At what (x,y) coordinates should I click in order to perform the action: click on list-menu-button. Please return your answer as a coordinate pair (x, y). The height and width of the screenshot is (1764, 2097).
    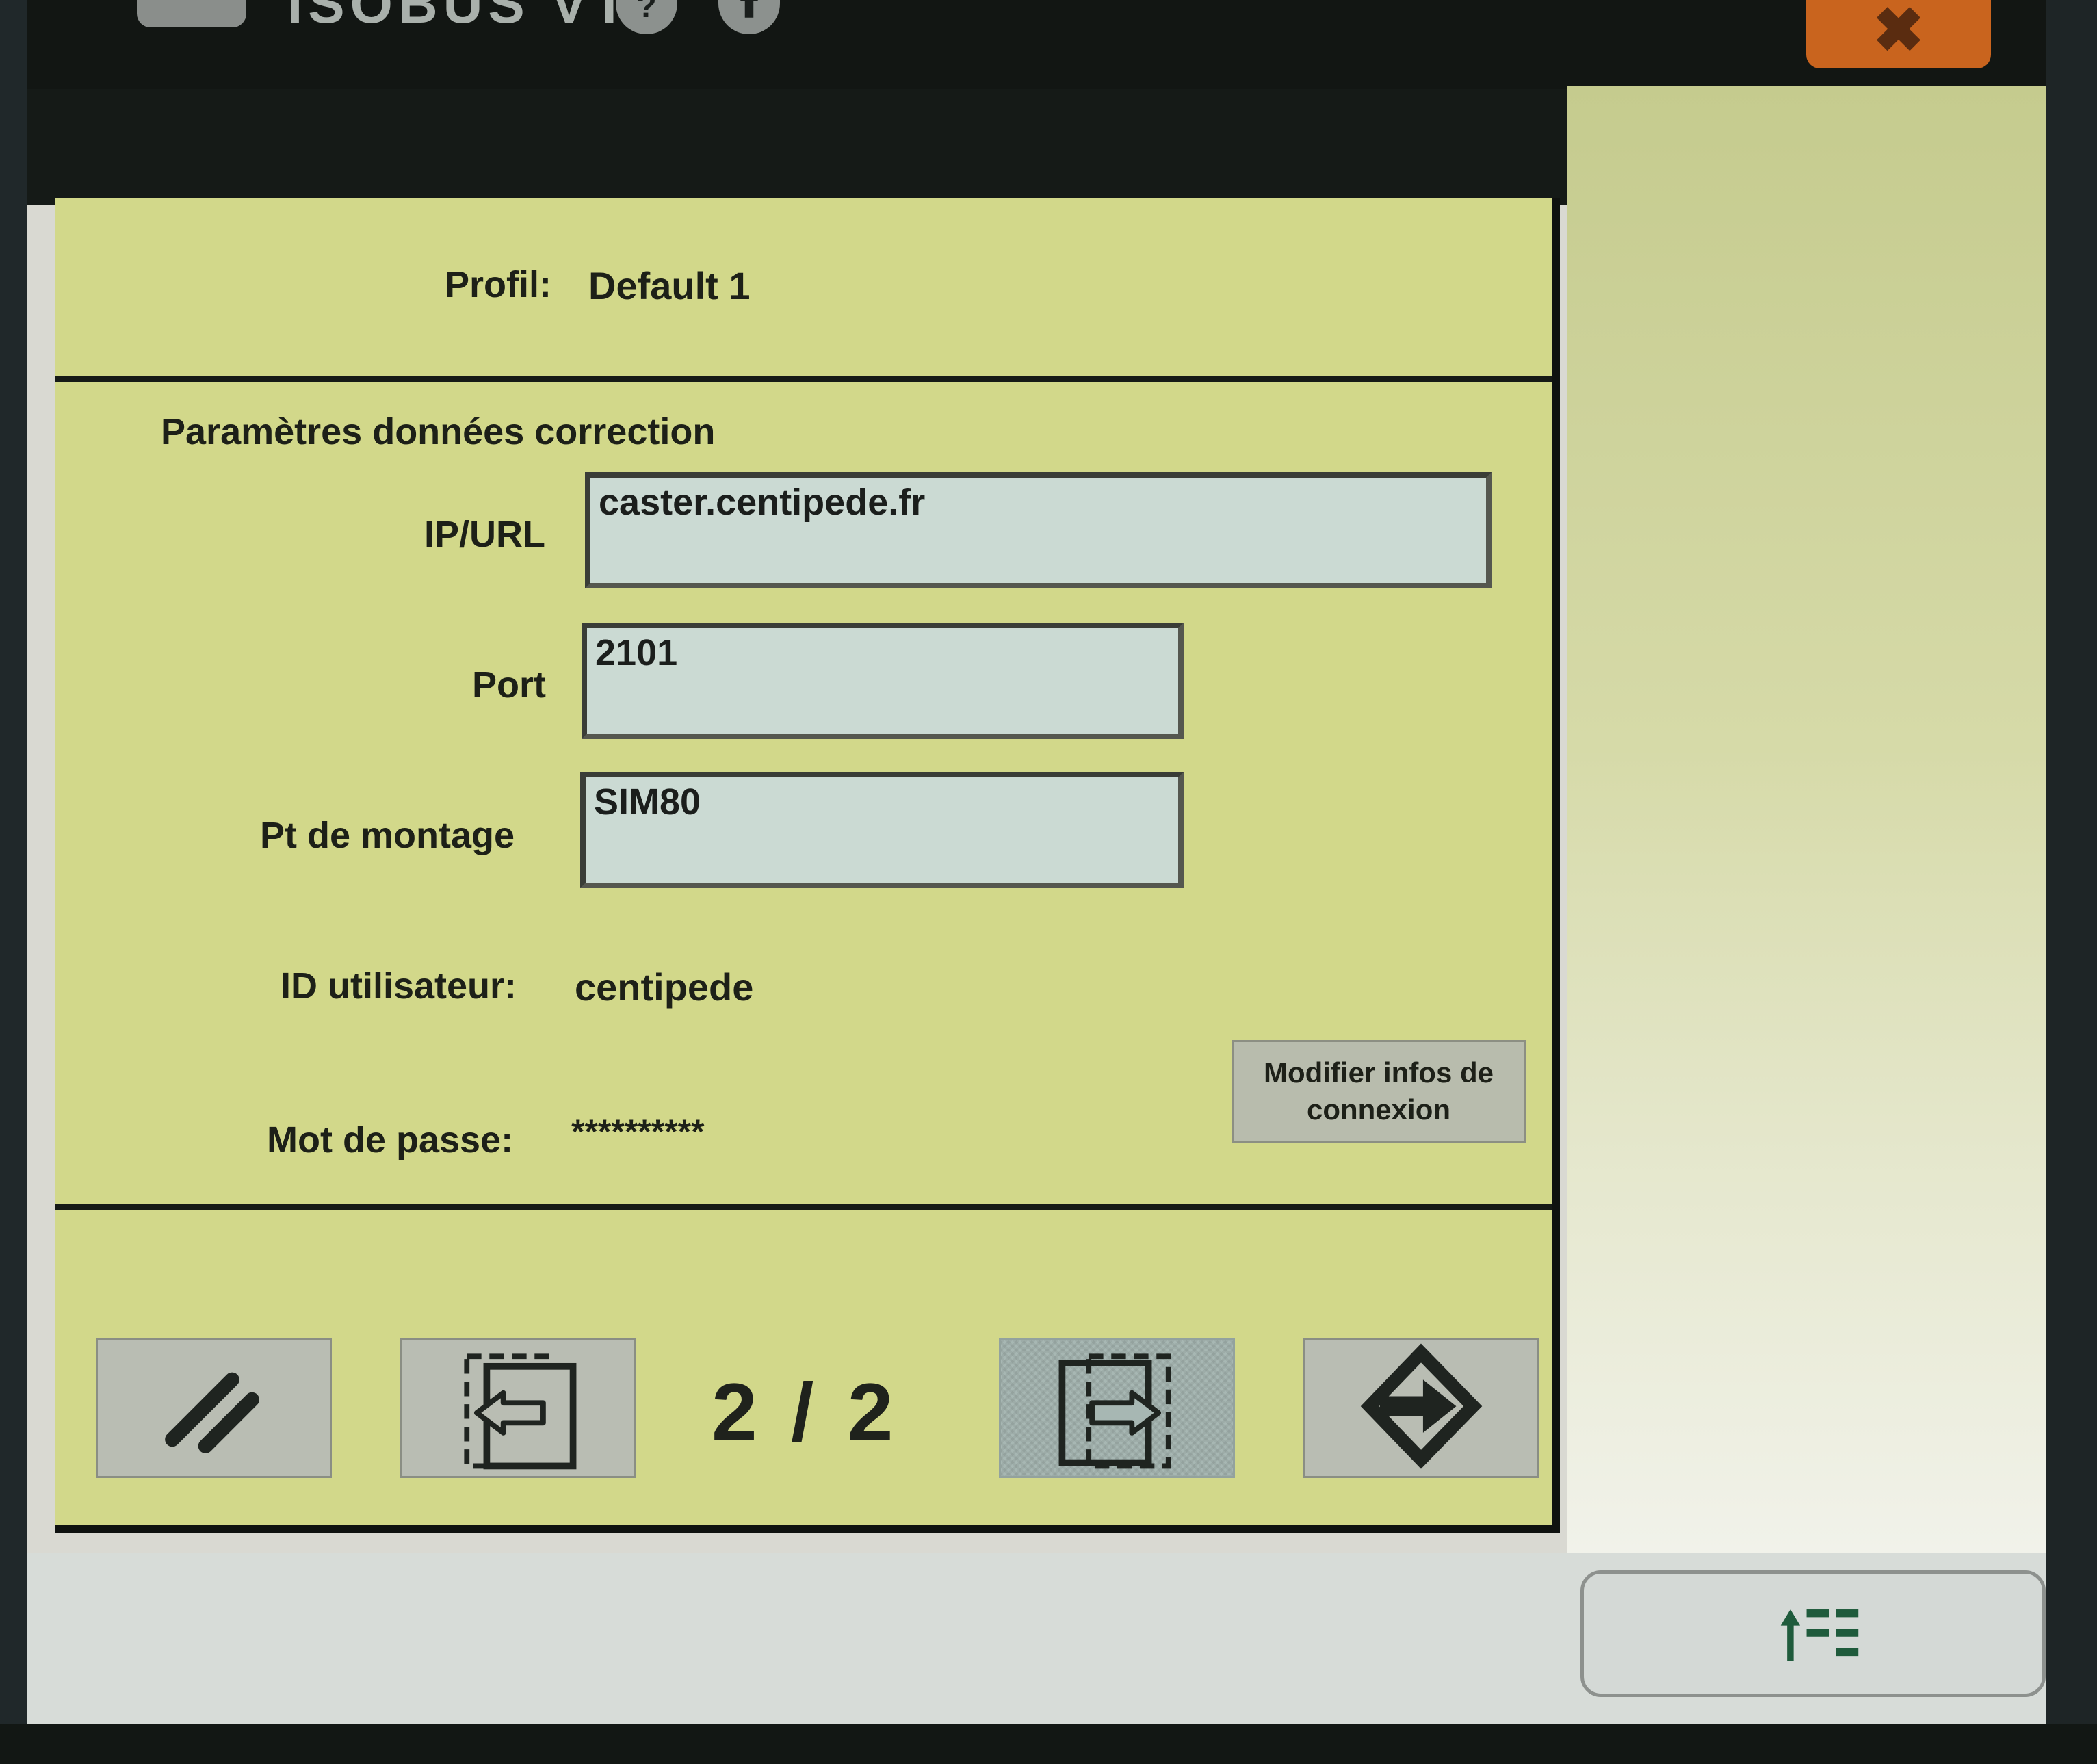
    Looking at the image, I should click on (1813, 1634).